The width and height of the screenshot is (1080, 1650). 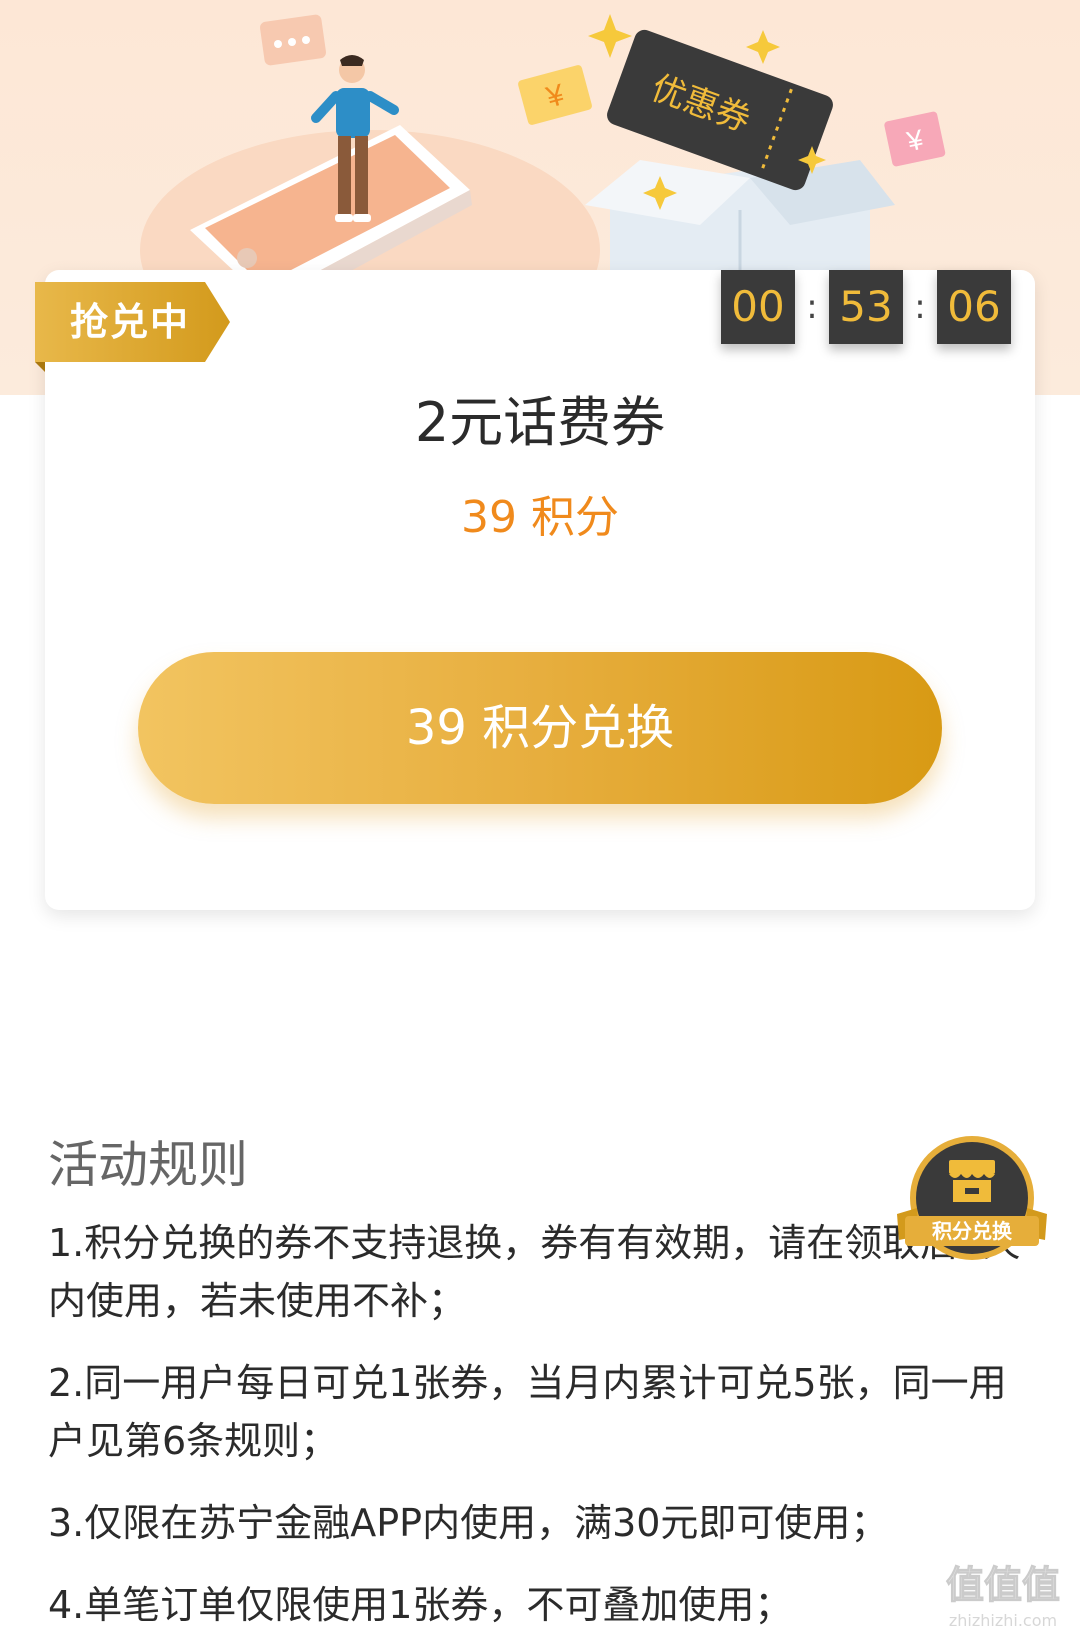 I want to click on yen-note-icon: ¥, so click(x=555, y=95).